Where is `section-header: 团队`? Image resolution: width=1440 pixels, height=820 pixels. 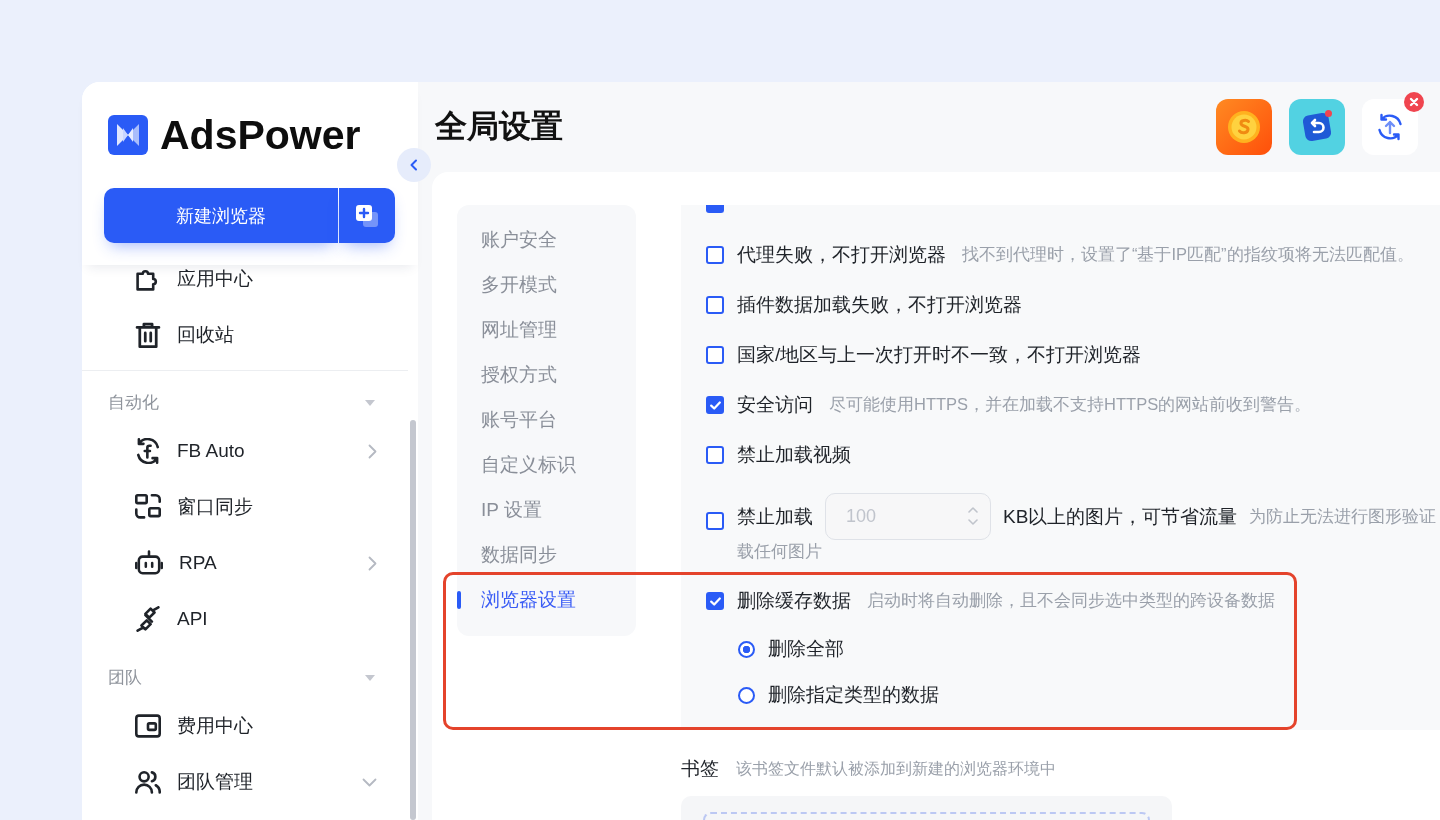 section-header: 团队 is located at coordinates (242, 678).